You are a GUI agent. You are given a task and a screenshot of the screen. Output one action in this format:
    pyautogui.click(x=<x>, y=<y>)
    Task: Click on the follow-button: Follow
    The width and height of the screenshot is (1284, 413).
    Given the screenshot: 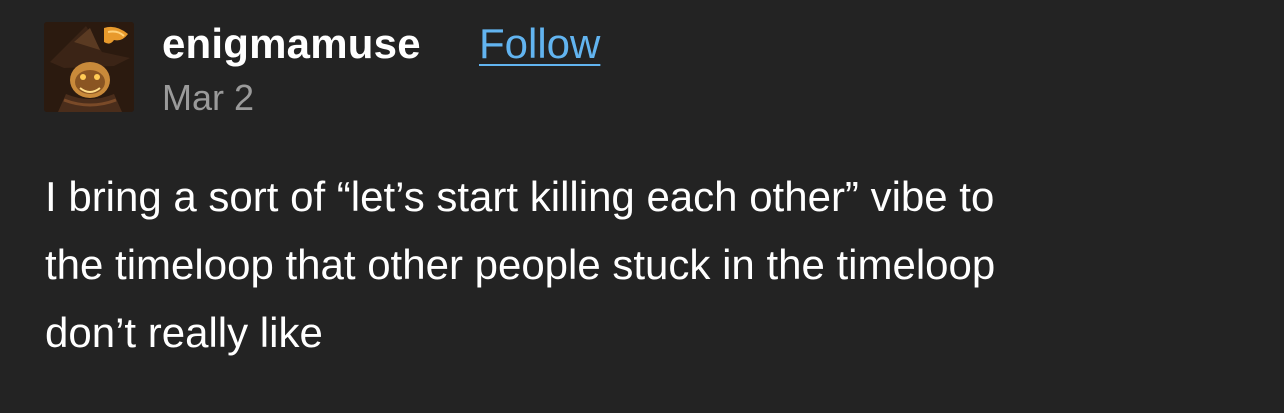 What is the action you would take?
    pyautogui.click(x=539, y=44)
    